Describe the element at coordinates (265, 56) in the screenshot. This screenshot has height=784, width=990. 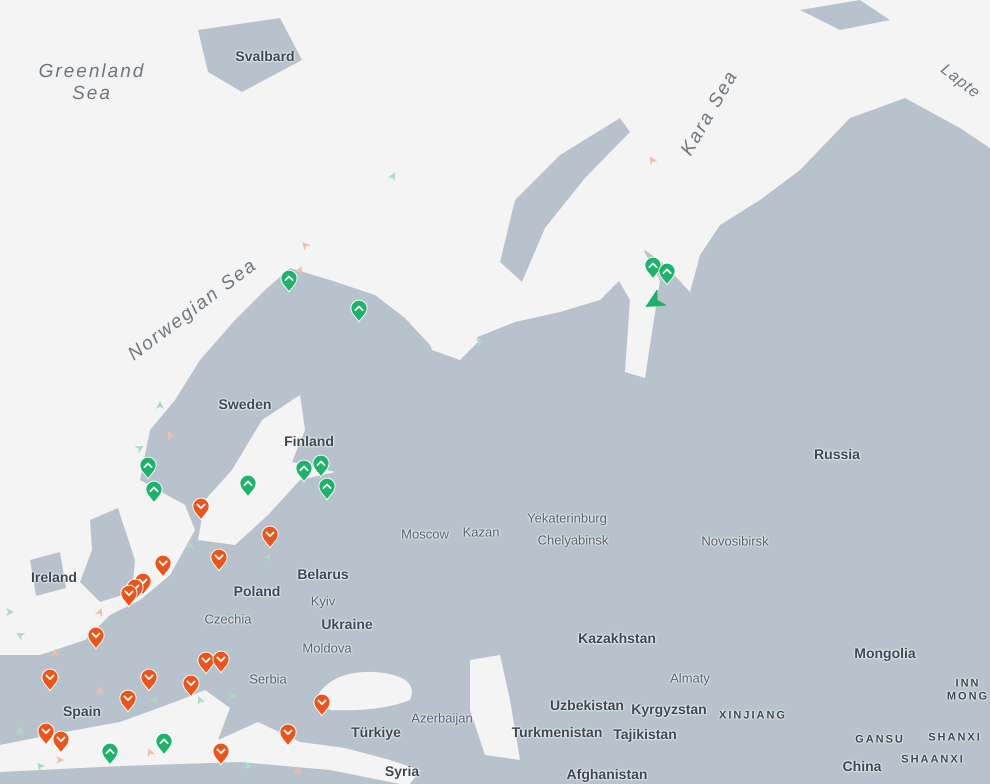
I see `country-label: Svalbard` at that location.